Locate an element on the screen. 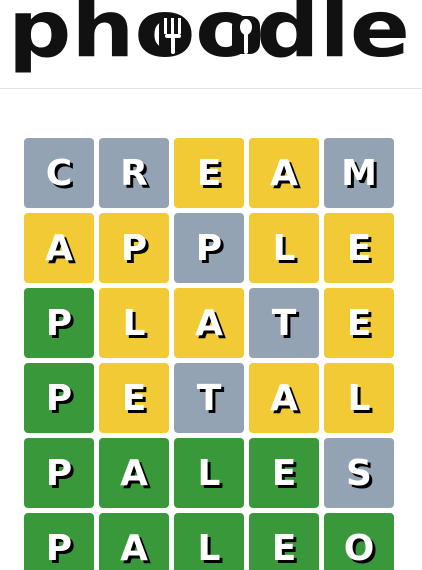  logo-text: phoodle is located at coordinates (209, 37).